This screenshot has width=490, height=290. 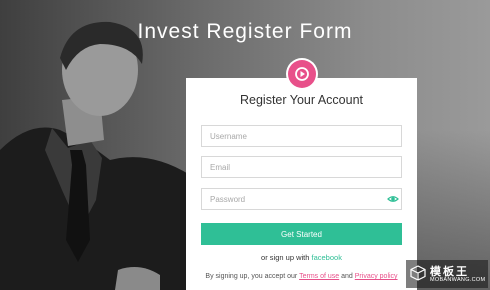 What do you see at coordinates (418, 273) in the screenshot?
I see `cube-logo-icon` at bounding box center [418, 273].